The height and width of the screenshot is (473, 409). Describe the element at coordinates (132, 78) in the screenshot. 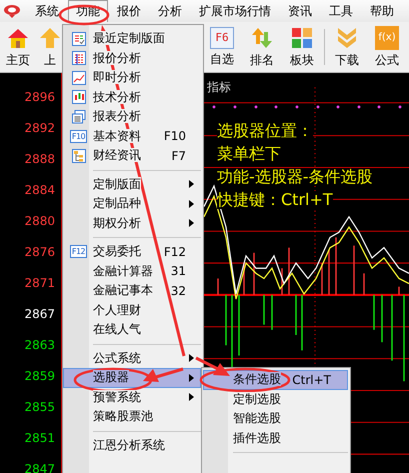

I see `menu-item: 即时分析` at that location.